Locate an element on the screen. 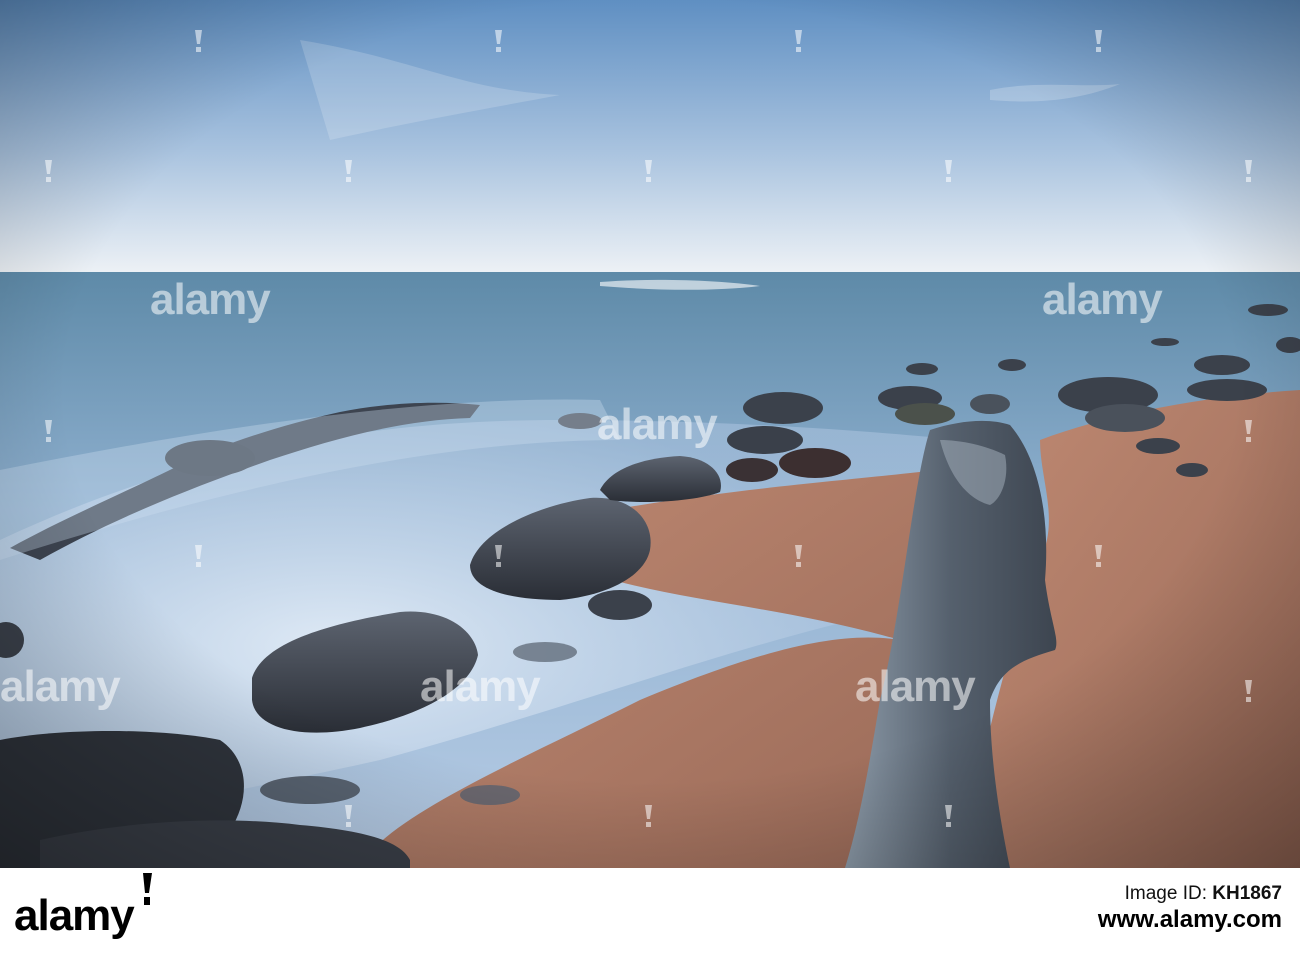 The image size is (1300, 956). brand-logo: alamy is located at coordinates (74, 916).